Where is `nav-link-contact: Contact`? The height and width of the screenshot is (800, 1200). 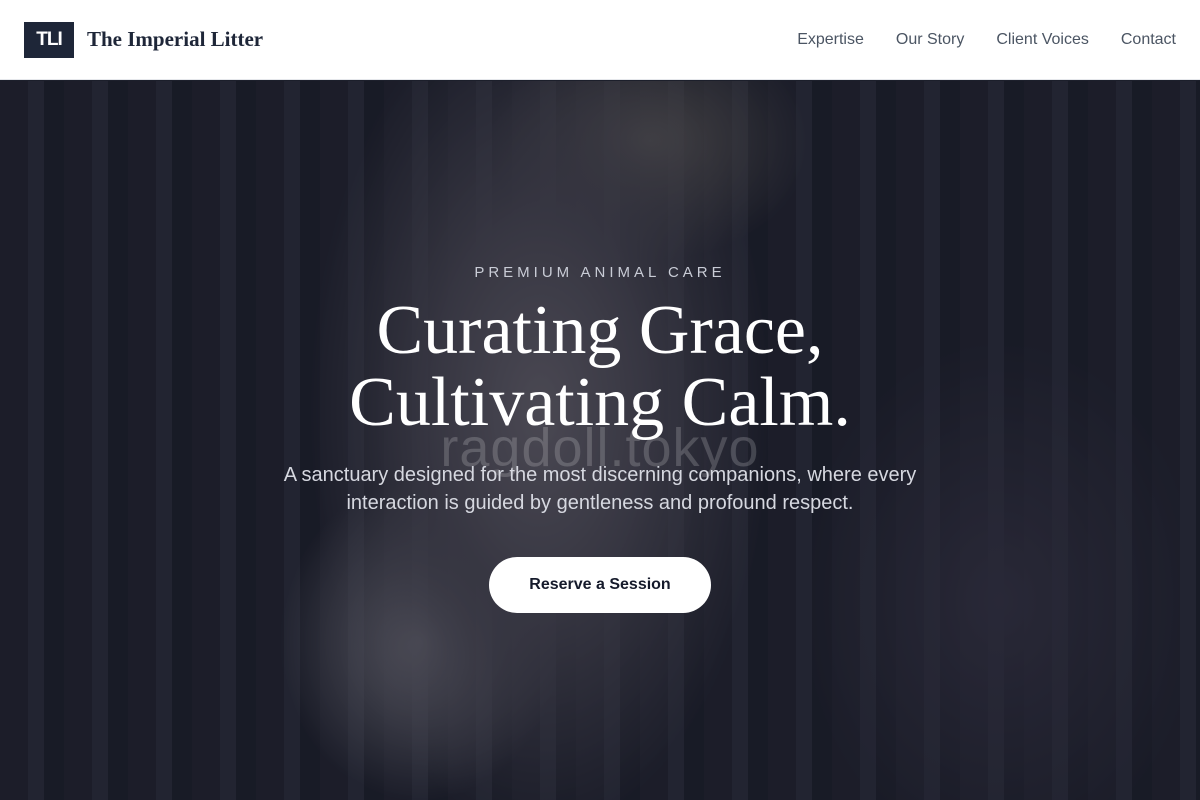 nav-link-contact: Contact is located at coordinates (1148, 40).